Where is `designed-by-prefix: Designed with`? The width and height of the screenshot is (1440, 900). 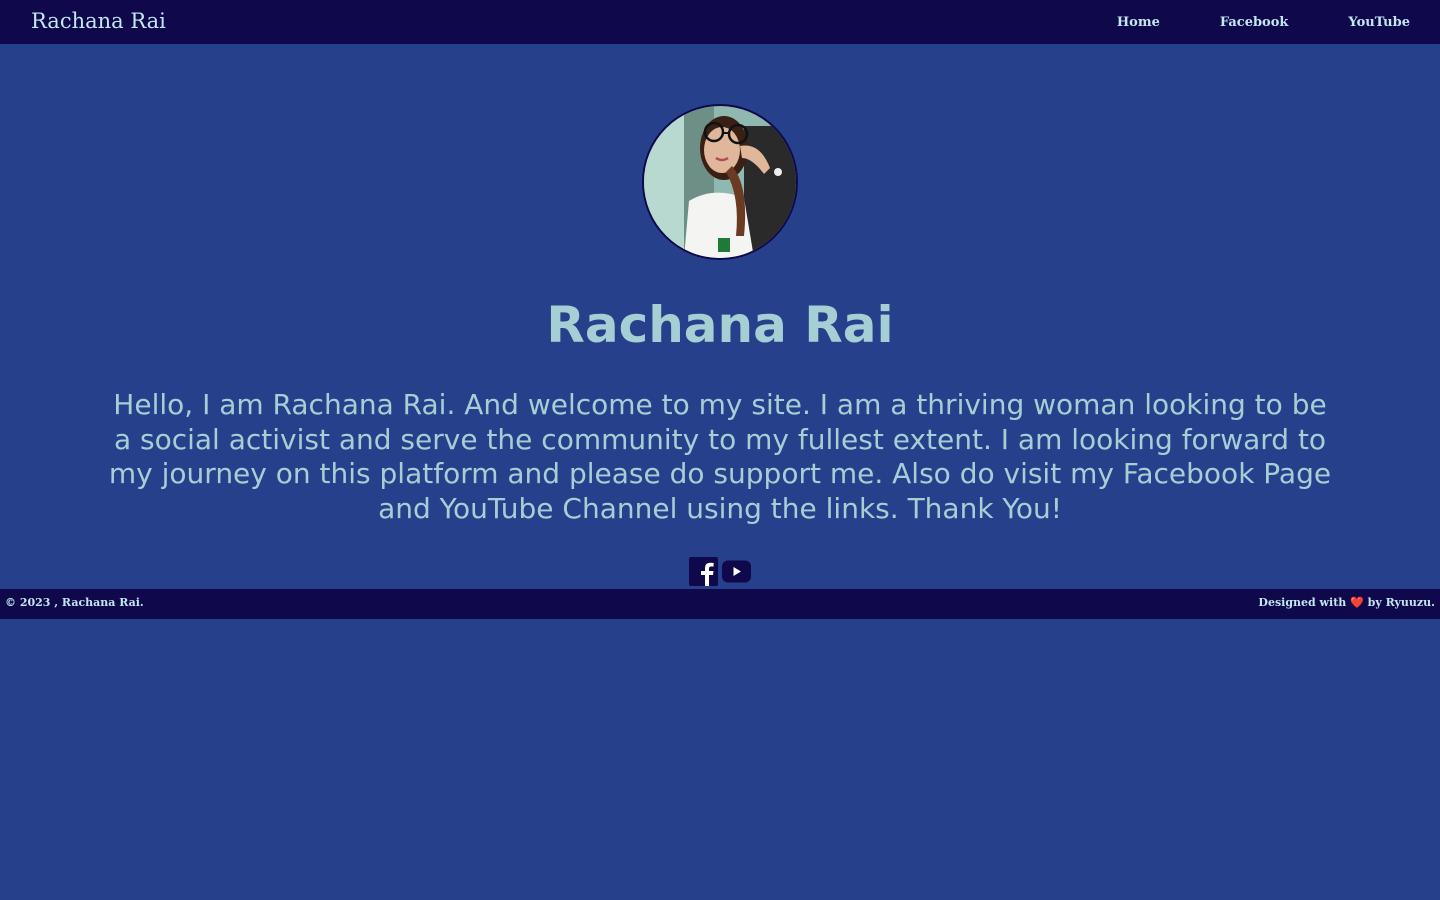 designed-by-prefix: Designed with is located at coordinates (1302, 602).